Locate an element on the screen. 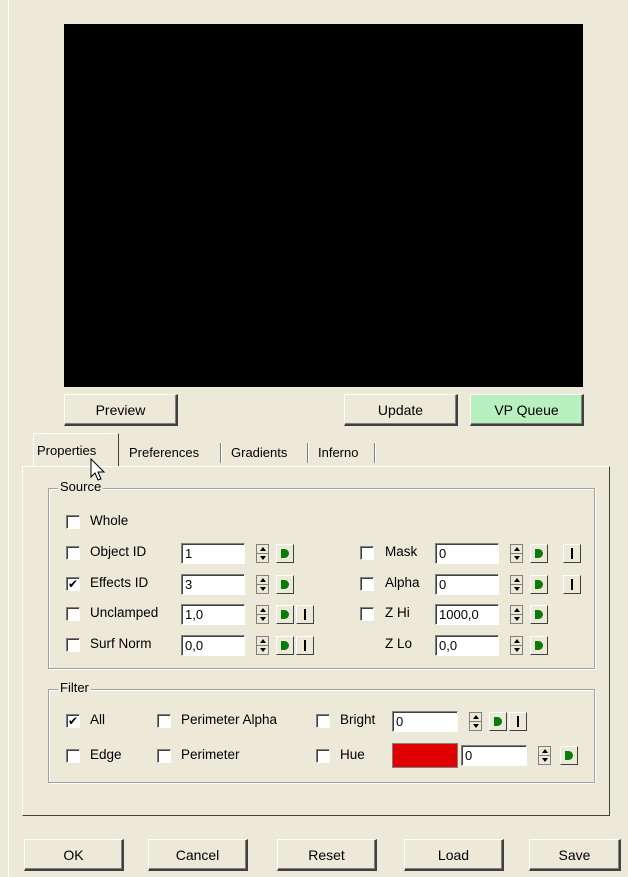  hue-label: Hue is located at coordinates (352, 754).